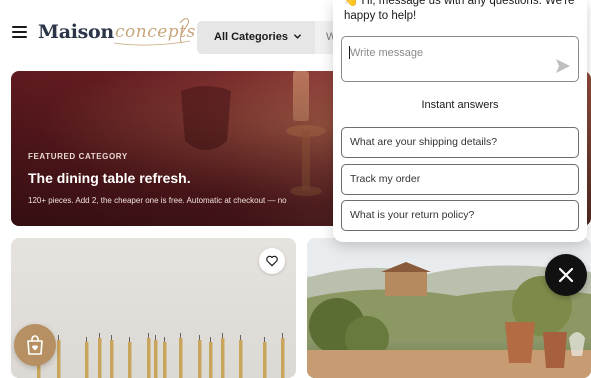 Image resolution: width=591 pixels, height=378 pixels. I want to click on close-icon, so click(566, 275).